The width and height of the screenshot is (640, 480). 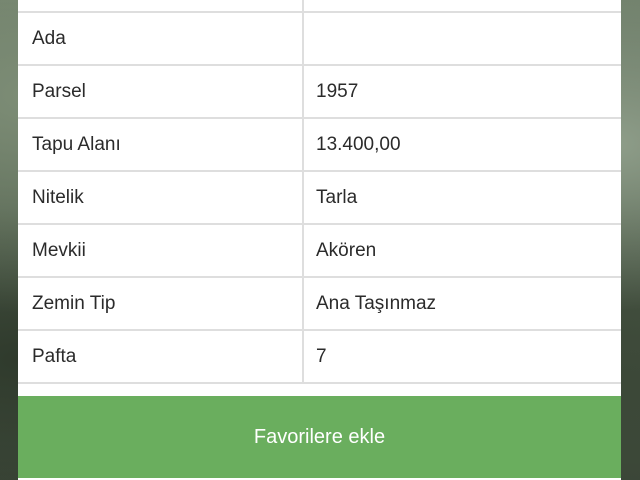 I want to click on row-label, so click(x=161, y=6).